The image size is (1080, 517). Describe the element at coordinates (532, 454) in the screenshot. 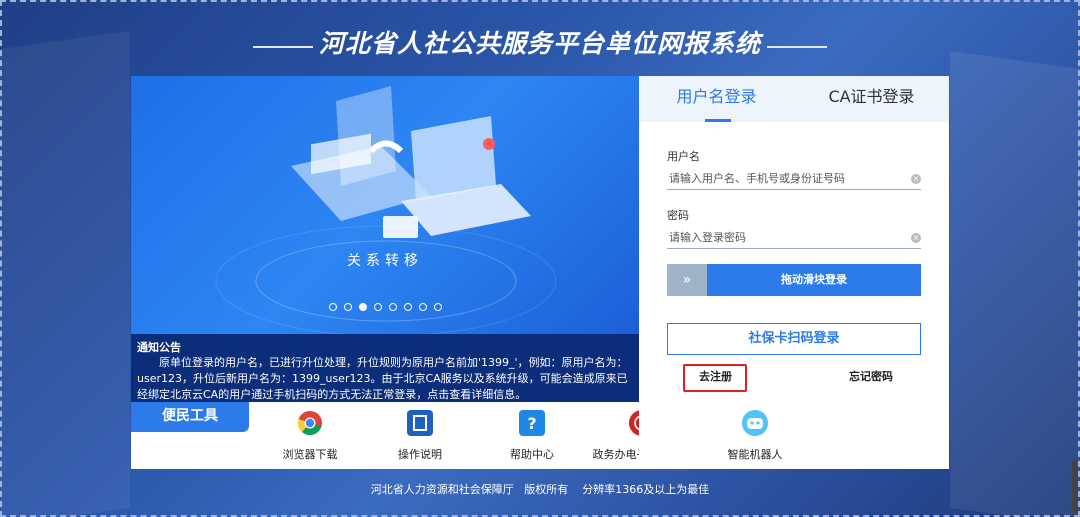

I see `tool-label: 帮助中心` at that location.